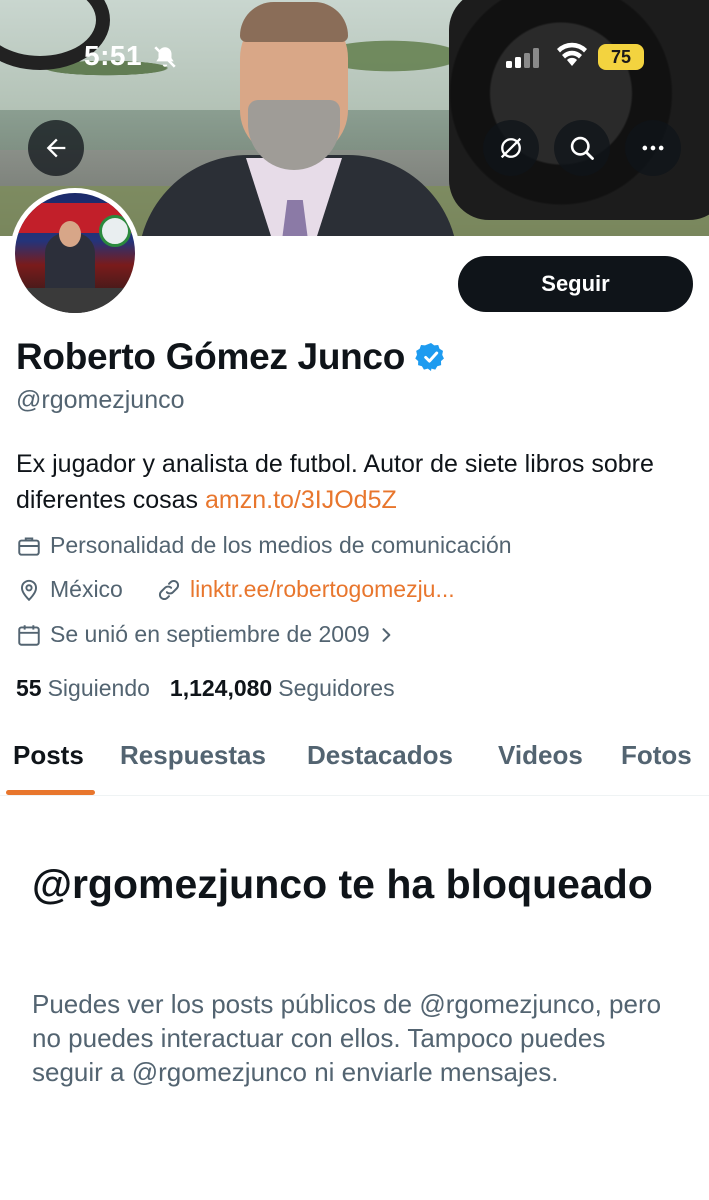 The image size is (709, 1200). Describe the element at coordinates (70, 234) in the screenshot. I see `avatar-person-head` at that location.